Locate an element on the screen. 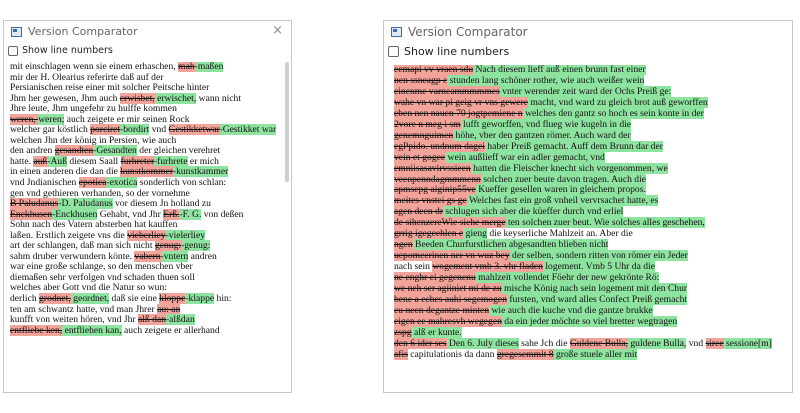 The width and height of the screenshot is (800, 413). scrollbar-thumb is located at coordinates (287, 122).